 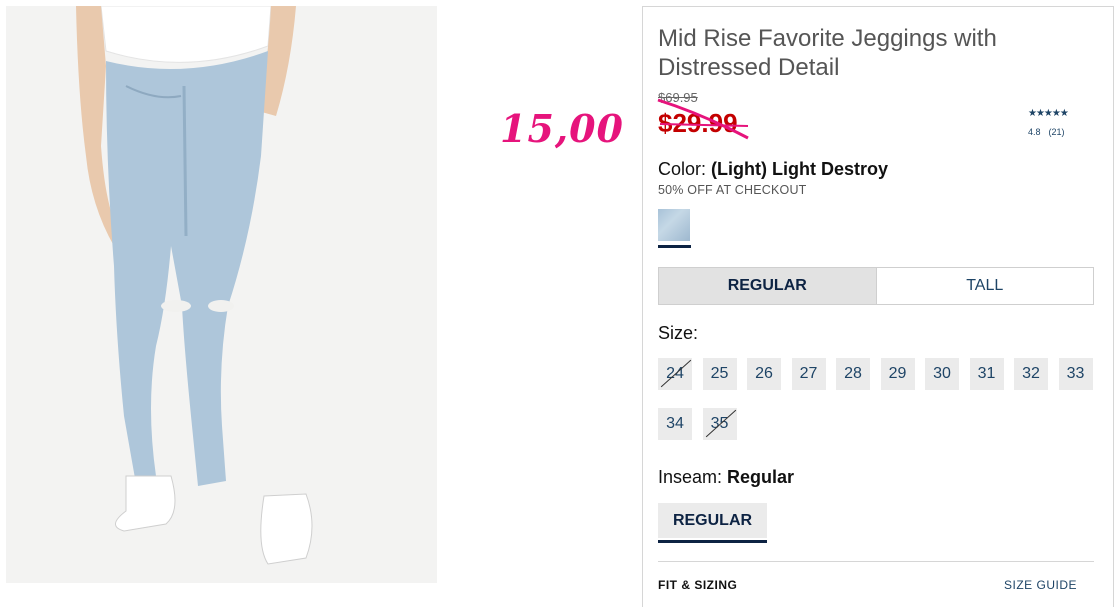 What do you see at coordinates (678, 333) in the screenshot?
I see `size-label: Size:` at bounding box center [678, 333].